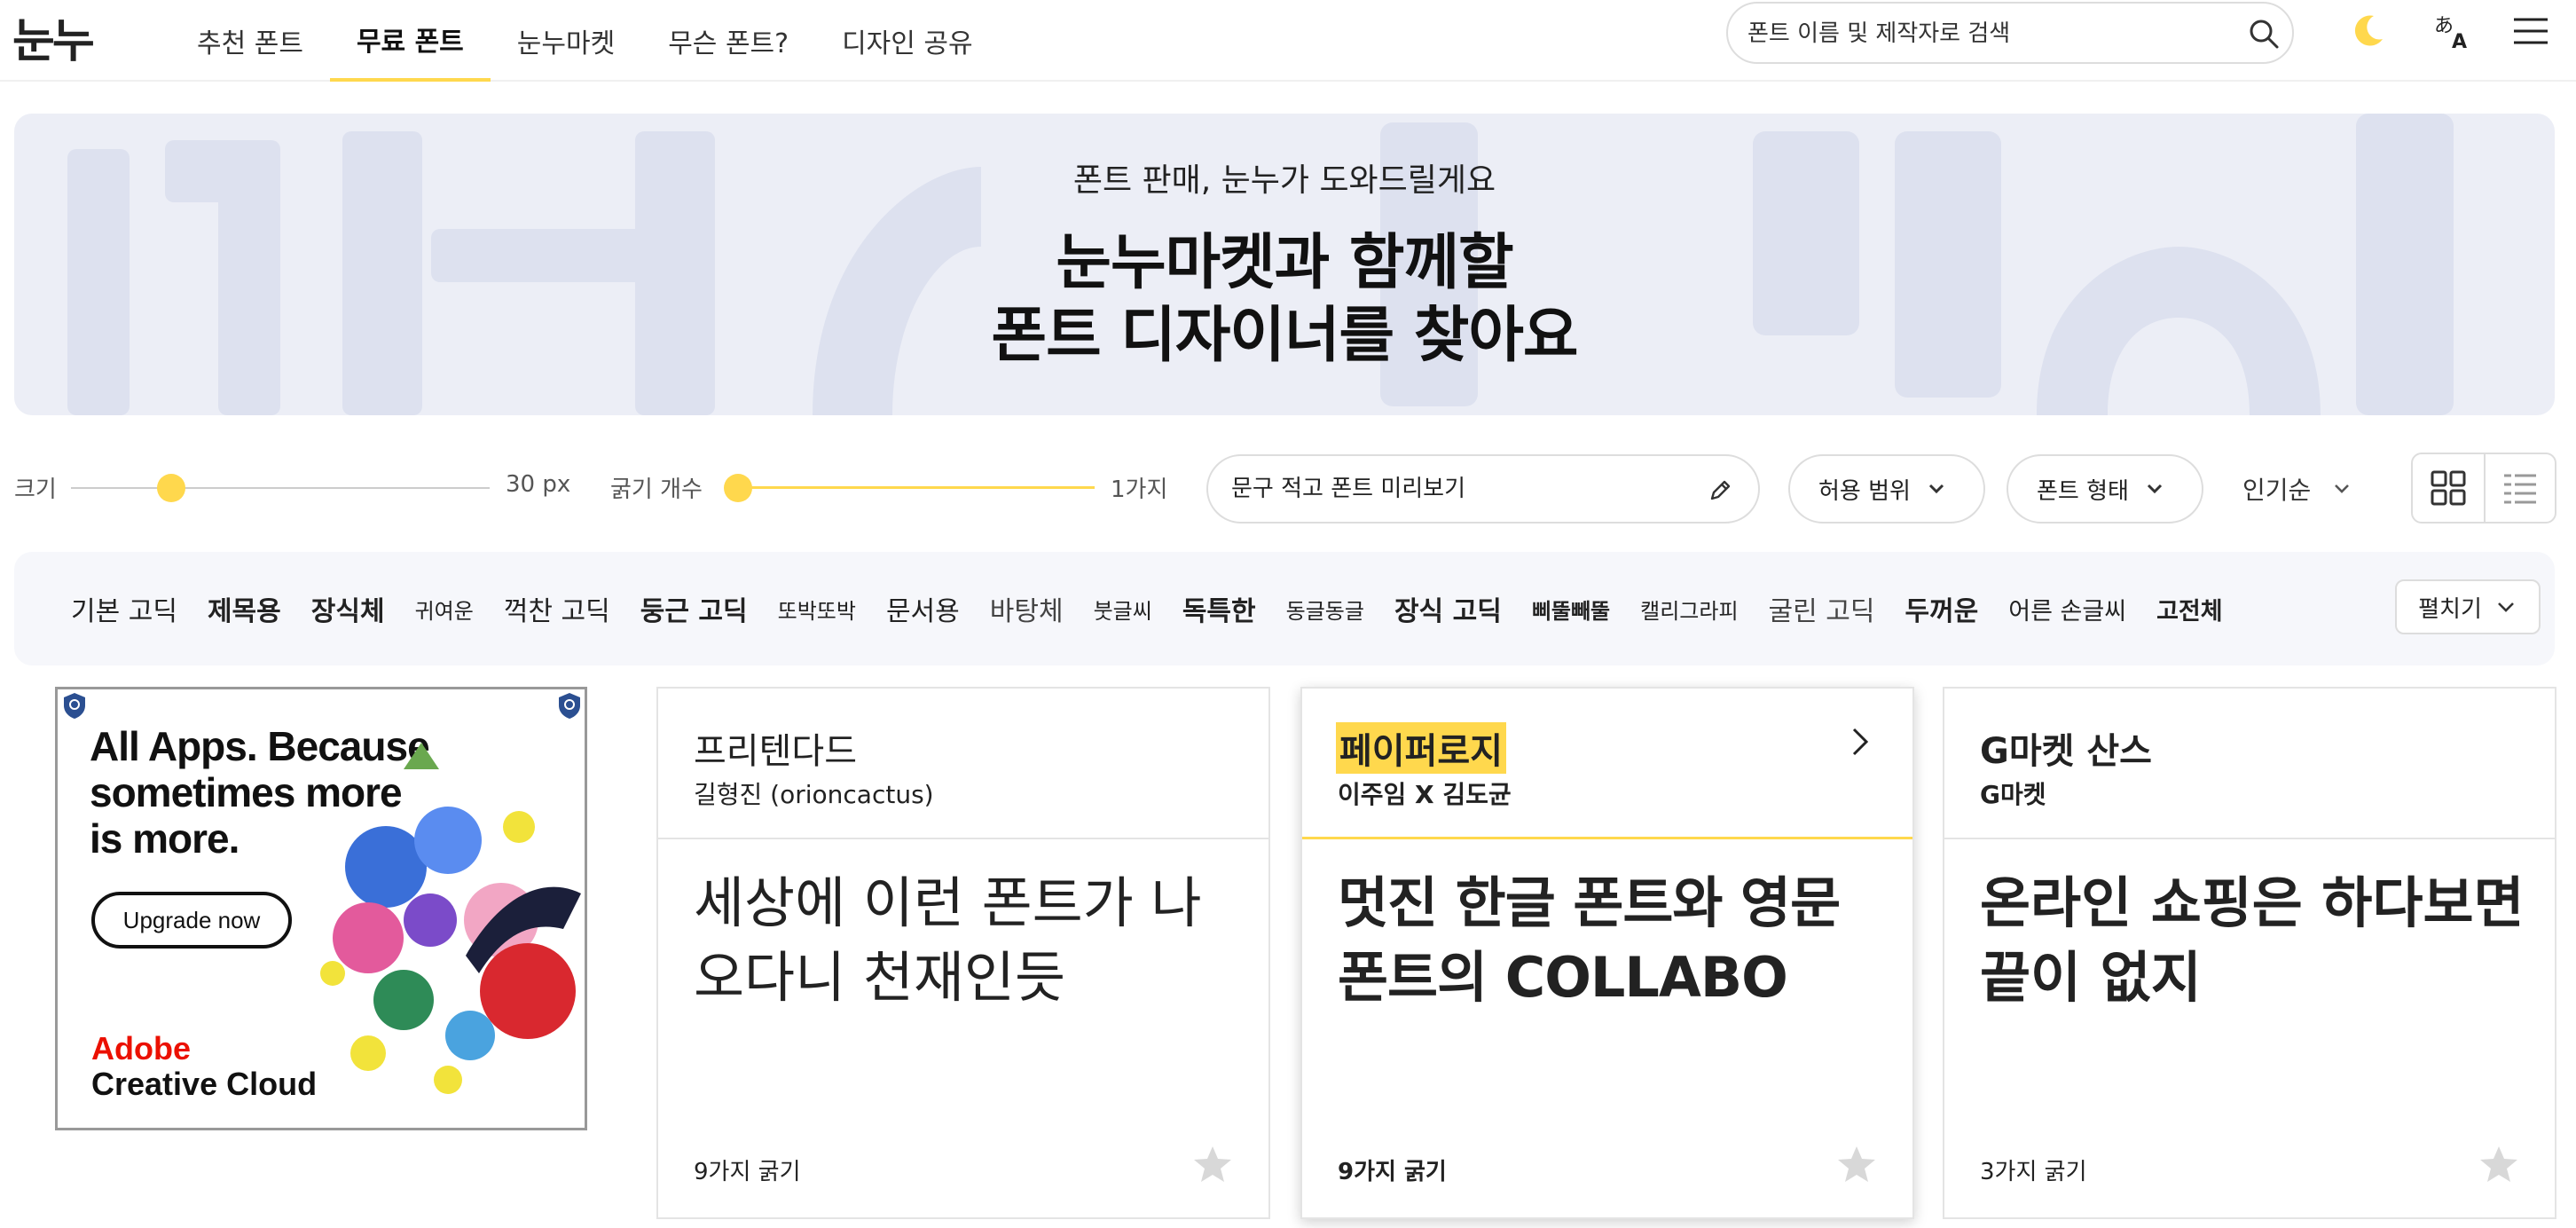 Image resolution: width=2576 pixels, height=1228 pixels. I want to click on flower-illustration, so click(450, 919).